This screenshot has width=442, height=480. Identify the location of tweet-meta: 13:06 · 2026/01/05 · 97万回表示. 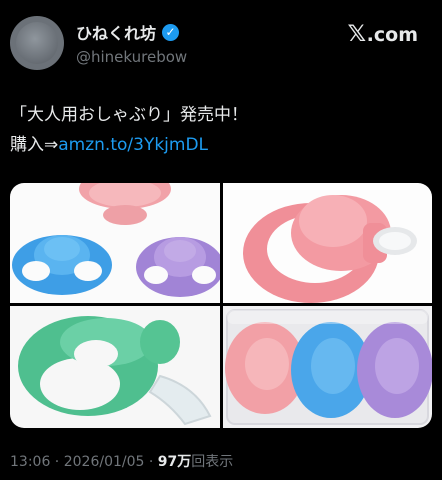
(121, 461).